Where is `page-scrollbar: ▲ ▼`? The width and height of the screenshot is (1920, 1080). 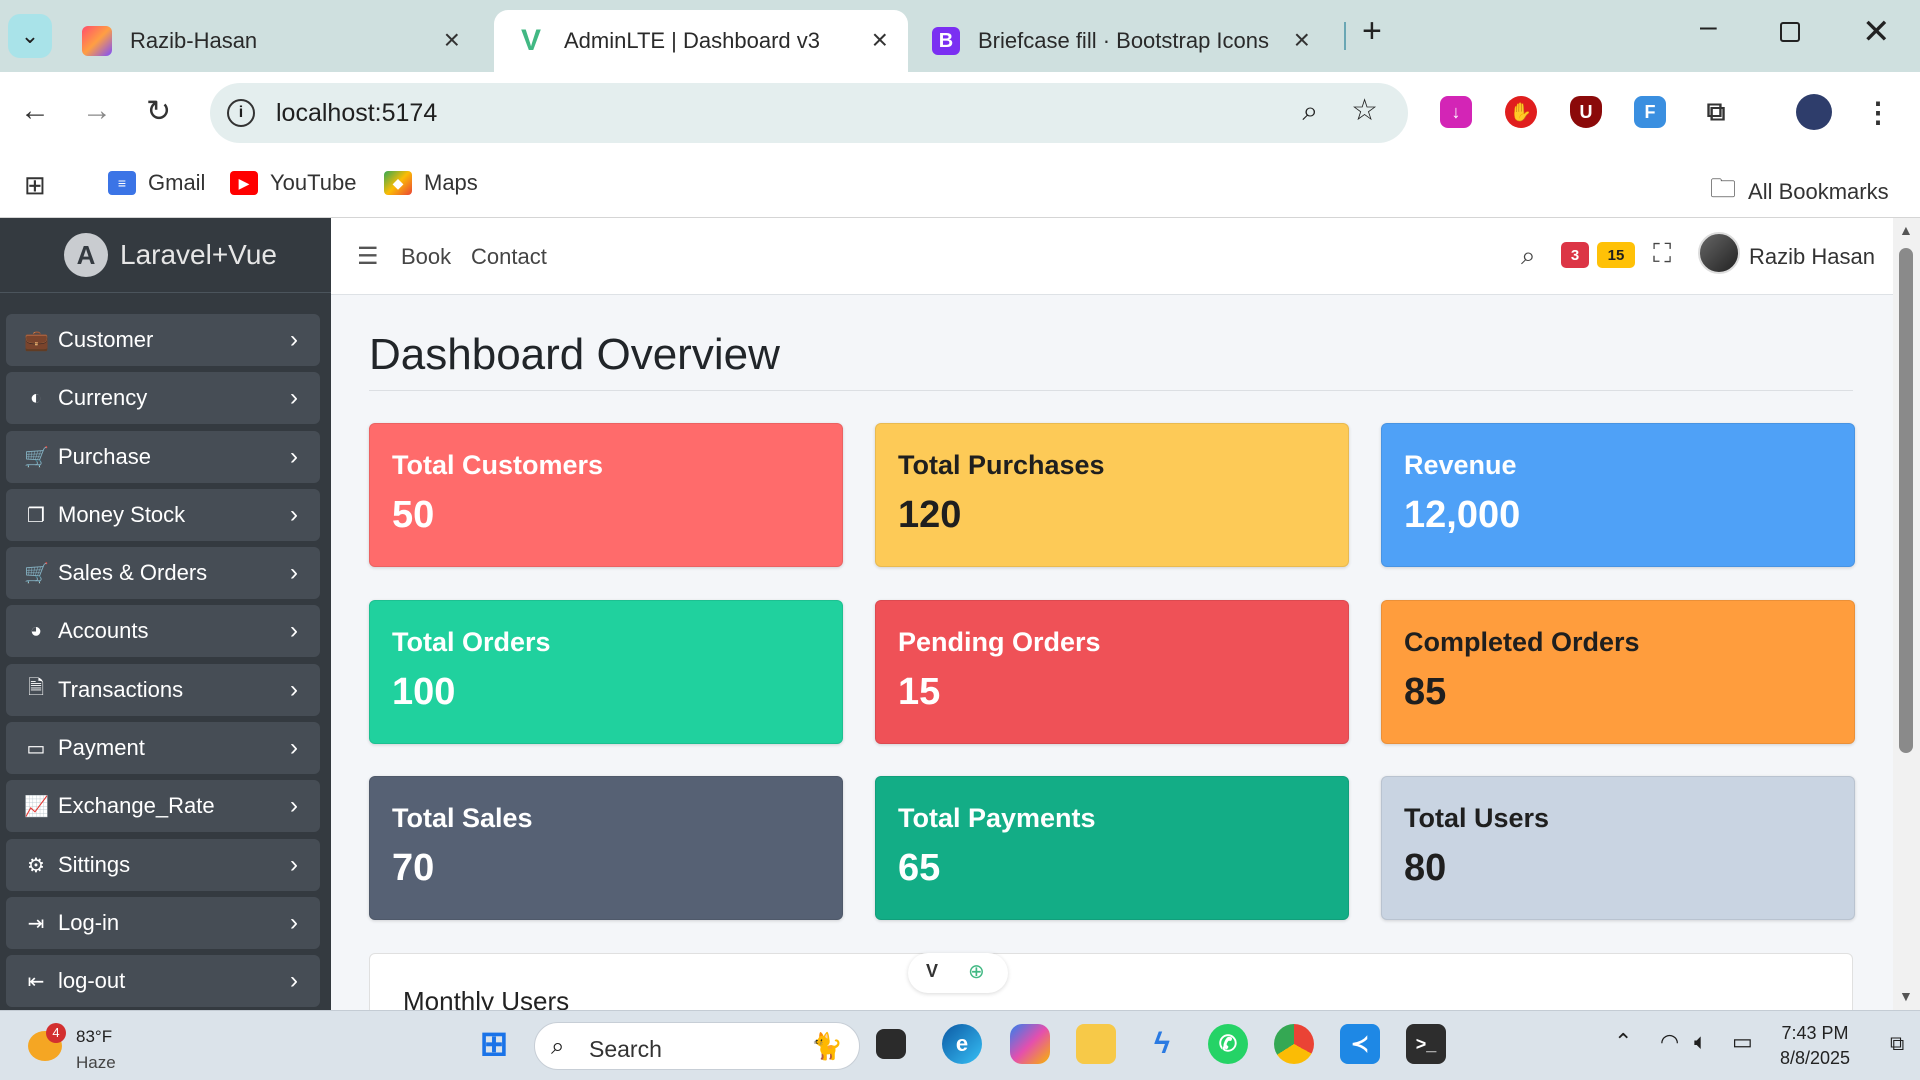
page-scrollbar: ▲ ▼ is located at coordinates (1906, 614).